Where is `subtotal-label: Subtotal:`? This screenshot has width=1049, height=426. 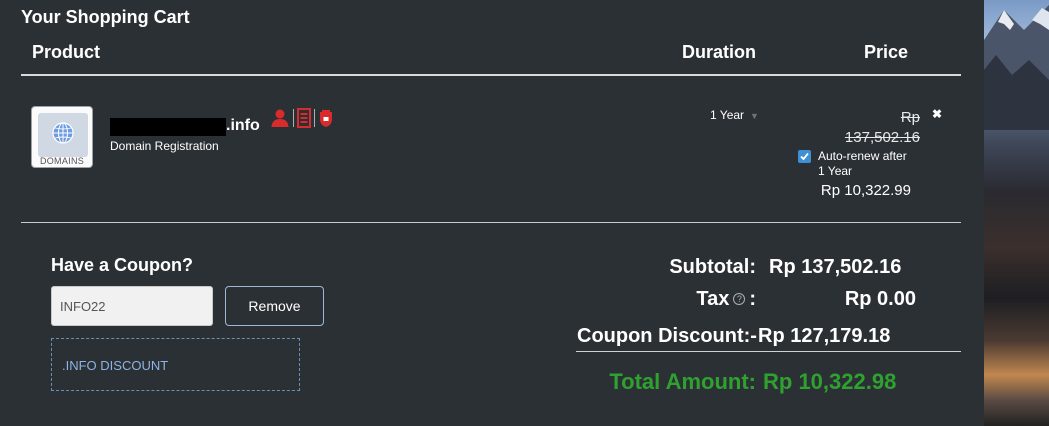
subtotal-label: Subtotal: is located at coordinates (712, 267).